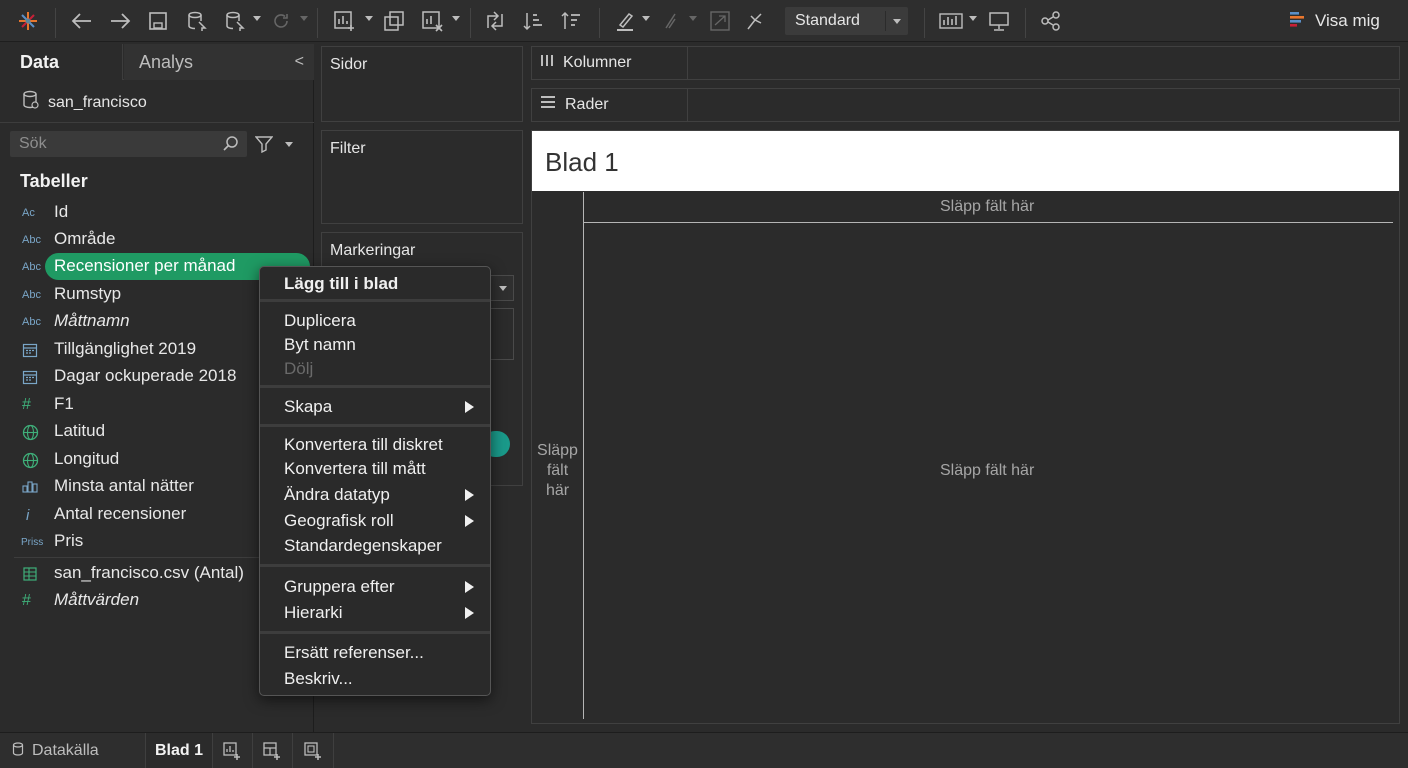  Describe the element at coordinates (31, 295) in the screenshot. I see `string-type-icon: Abc` at that location.